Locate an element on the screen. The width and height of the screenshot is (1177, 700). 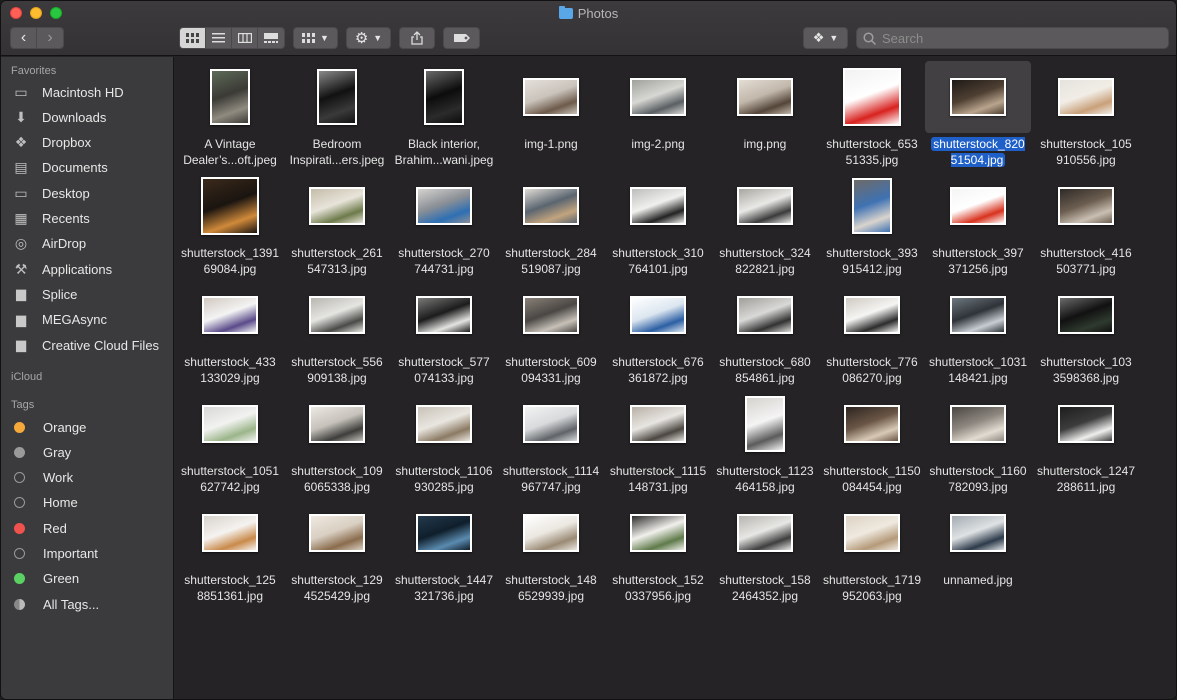
file-item: shutterstock_776 086270.jpg is located at coordinates (872, 334).